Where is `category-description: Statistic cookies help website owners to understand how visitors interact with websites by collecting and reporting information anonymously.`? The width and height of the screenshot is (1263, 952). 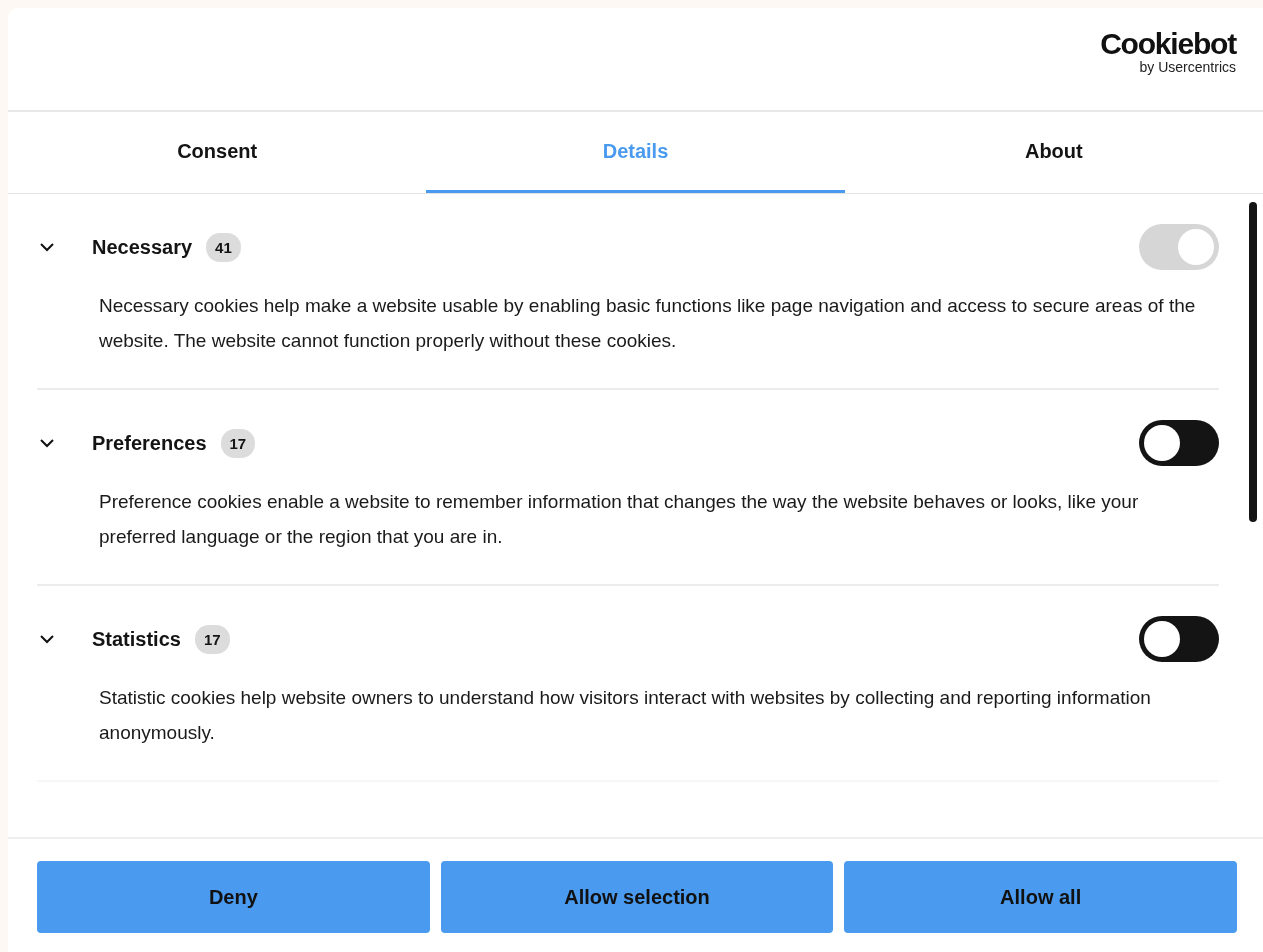 category-description: Statistic cookies help website owners to understand how visitors interact with websites by collecting and reporting information anonymously. is located at coordinates (625, 715).